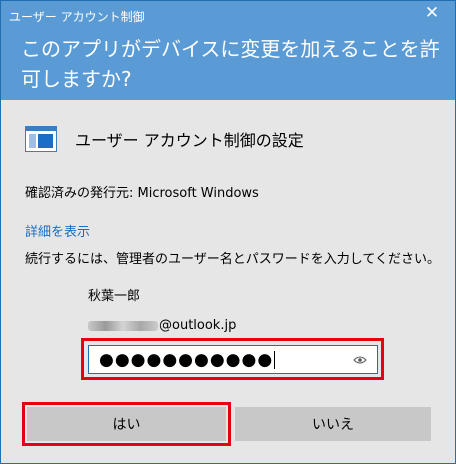  What do you see at coordinates (360, 360) in the screenshot?
I see `eye-icon` at bounding box center [360, 360].